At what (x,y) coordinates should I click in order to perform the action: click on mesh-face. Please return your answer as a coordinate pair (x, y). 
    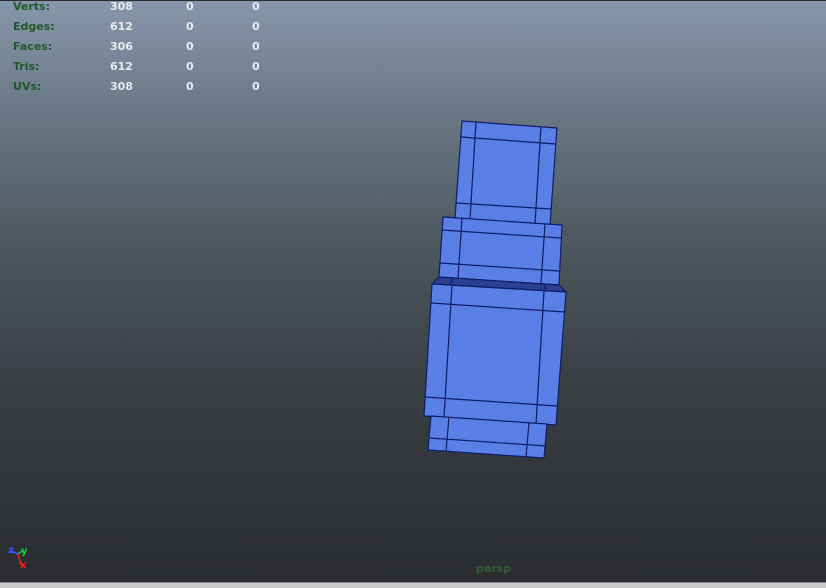
    Looking at the image, I should click on (487, 437).